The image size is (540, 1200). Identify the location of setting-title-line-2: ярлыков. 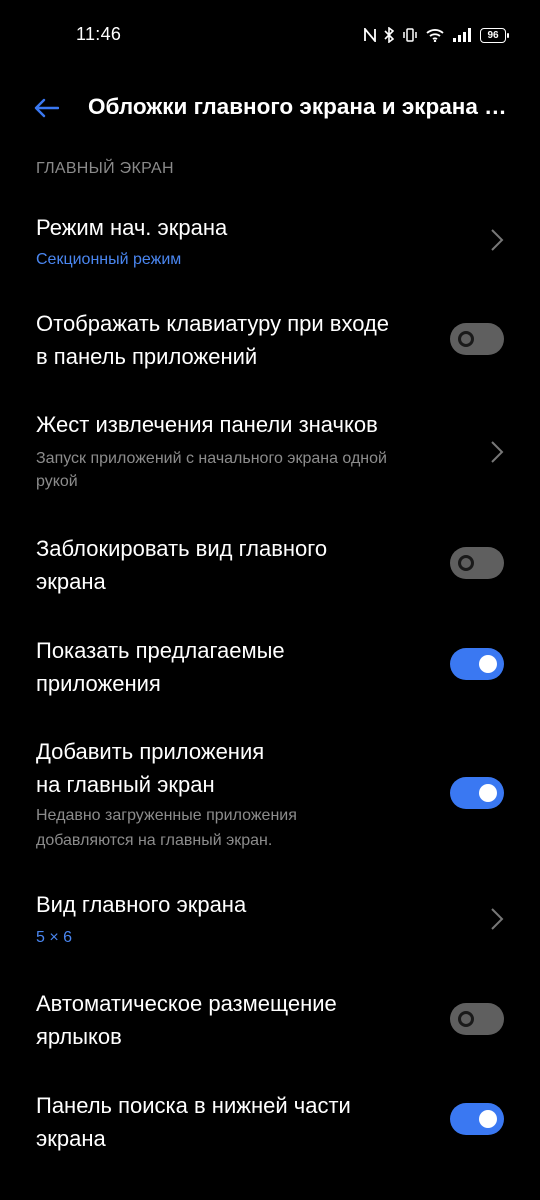
(79, 1036).